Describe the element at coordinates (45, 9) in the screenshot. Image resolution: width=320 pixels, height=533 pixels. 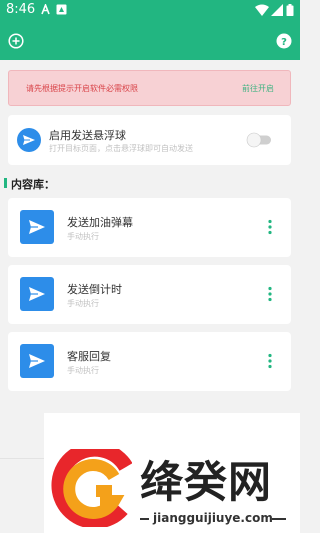
I see `notification-a-icon` at that location.